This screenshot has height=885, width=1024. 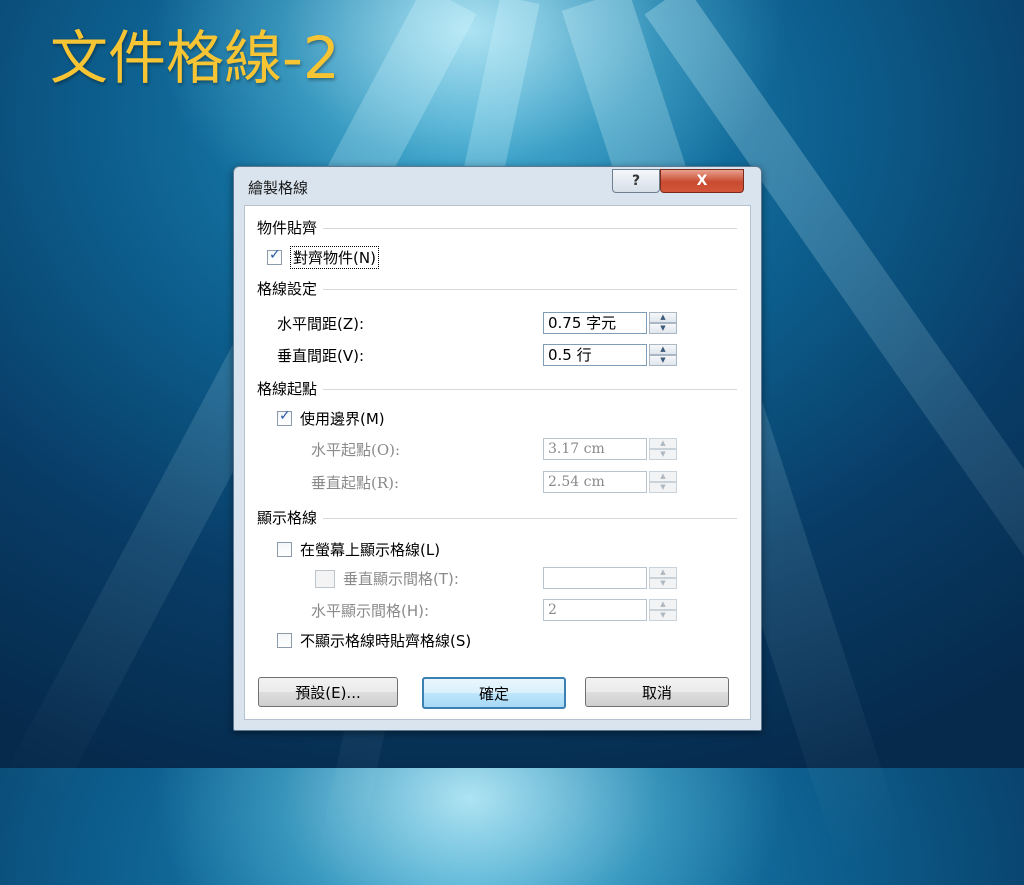 What do you see at coordinates (342, 419) in the screenshot?
I see `checkbox-label: 使用邊界(M)` at bounding box center [342, 419].